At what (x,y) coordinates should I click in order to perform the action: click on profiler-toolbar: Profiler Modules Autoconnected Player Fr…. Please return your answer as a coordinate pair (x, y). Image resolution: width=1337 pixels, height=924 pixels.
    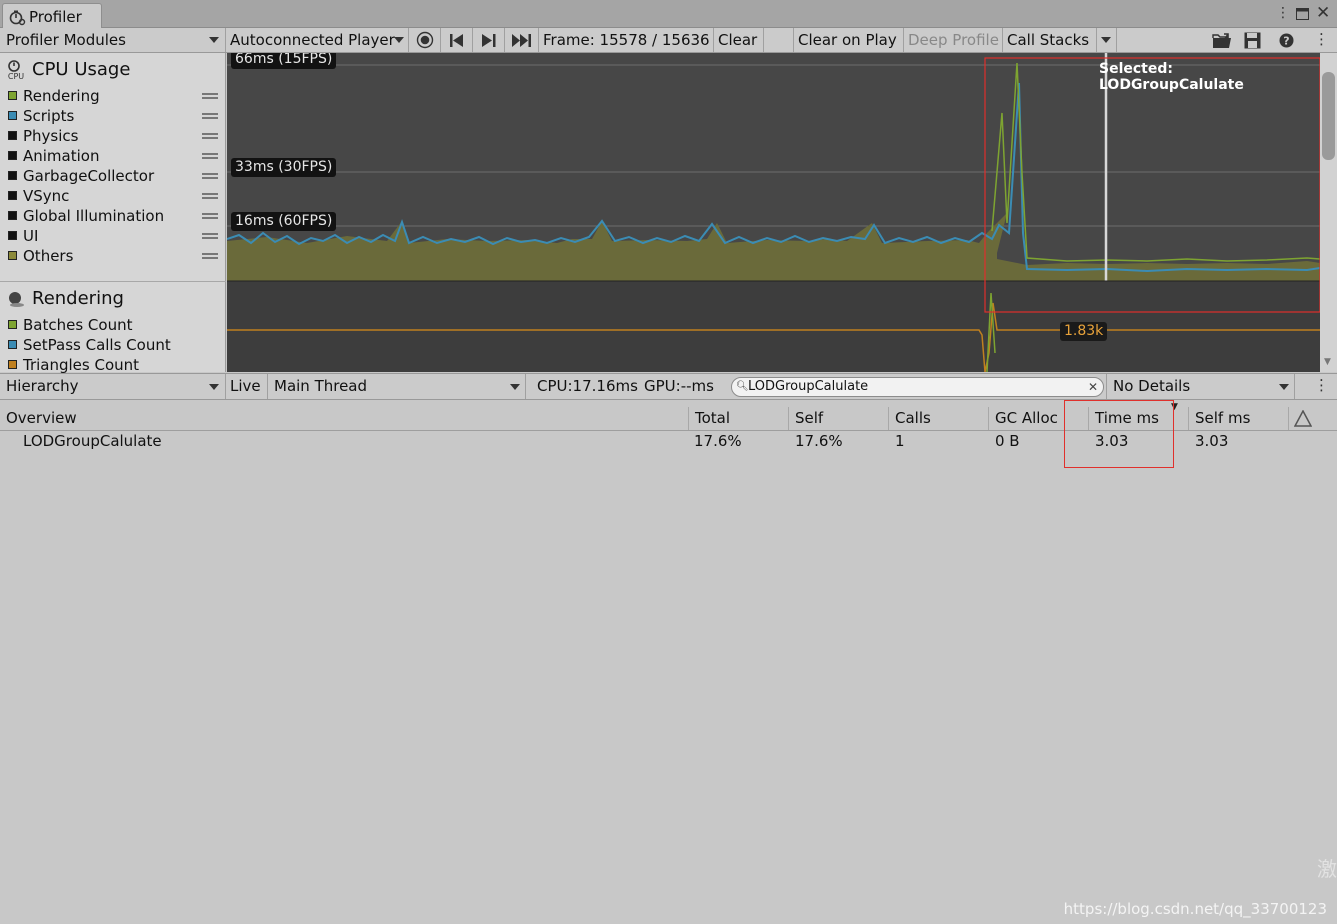
    Looking at the image, I should click on (668, 40).